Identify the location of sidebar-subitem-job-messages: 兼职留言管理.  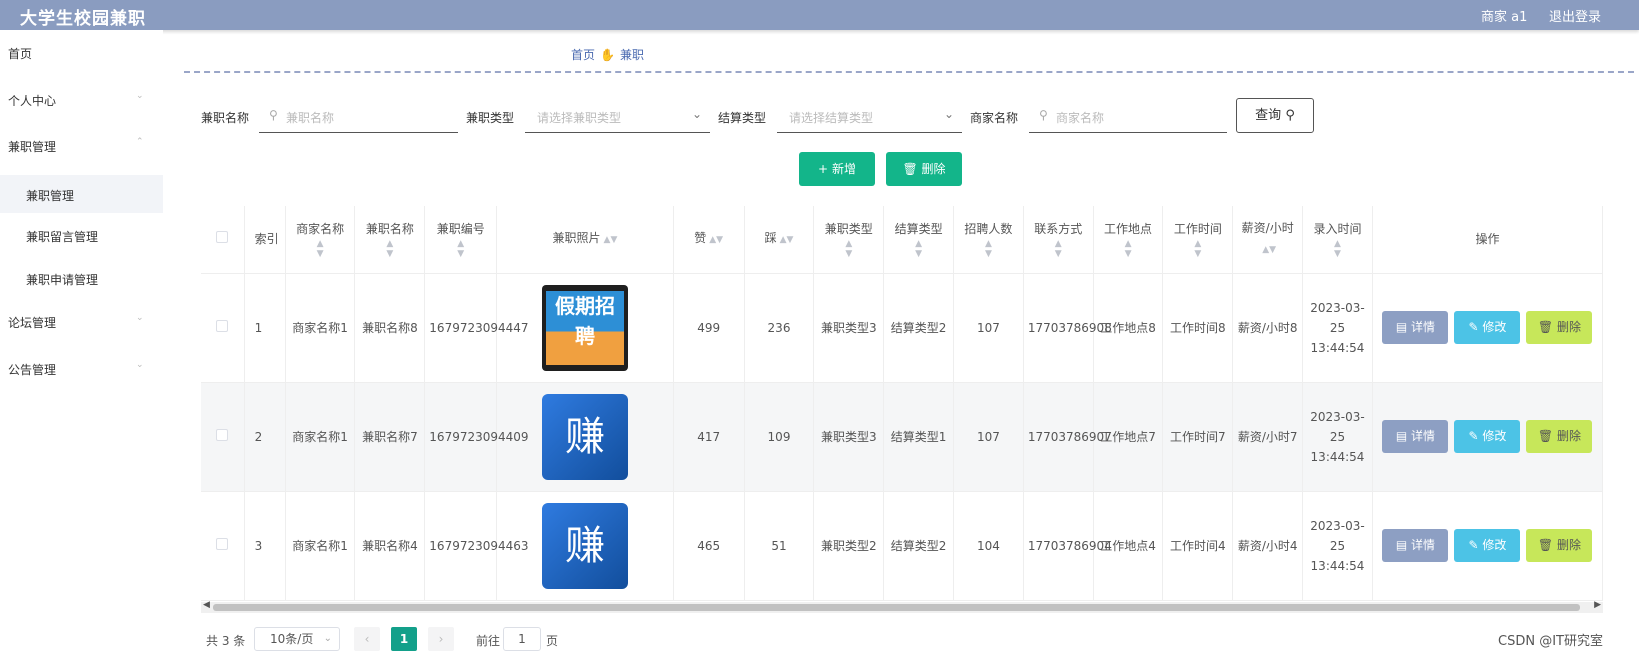
(81, 235).